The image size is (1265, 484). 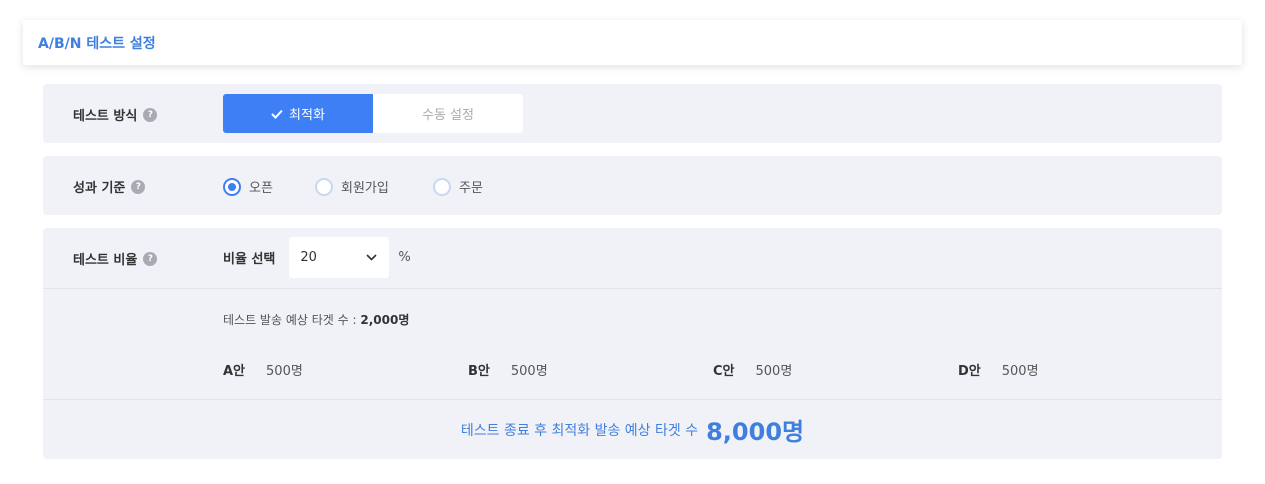 I want to click on radio-signup: 회원가입, so click(x=374, y=186).